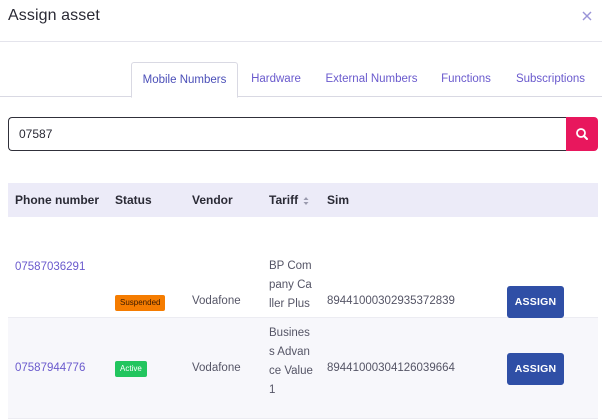 The image size is (602, 419). I want to click on column-vendor: Vendor, so click(212, 200).